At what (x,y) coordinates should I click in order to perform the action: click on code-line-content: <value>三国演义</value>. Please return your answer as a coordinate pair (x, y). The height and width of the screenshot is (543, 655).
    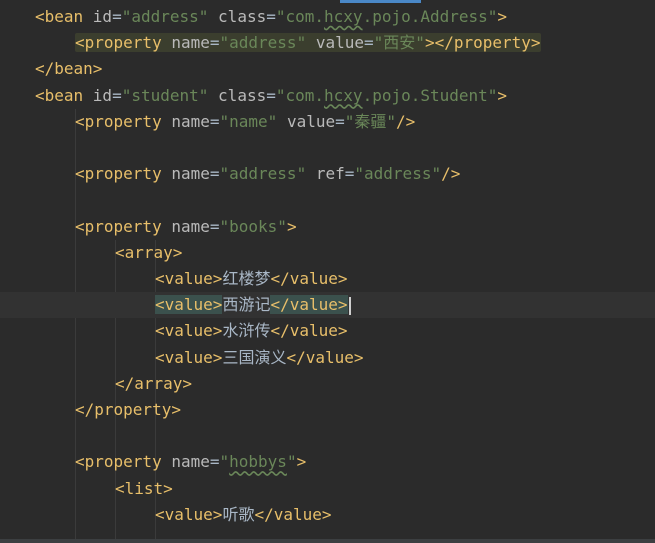
    Looking at the image, I should click on (259, 358).